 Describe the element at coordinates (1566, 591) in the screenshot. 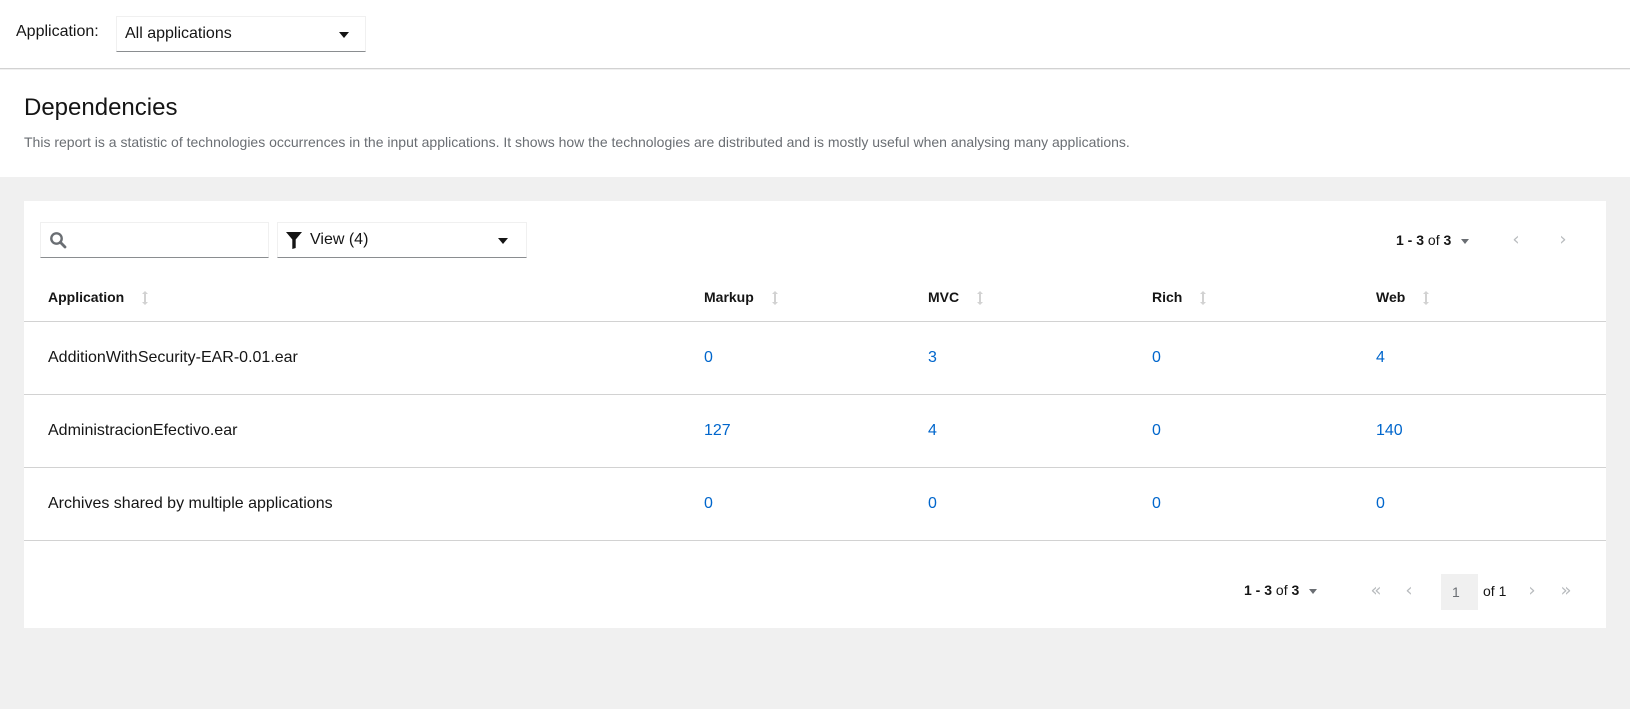

I see `last-page-button: »` at that location.